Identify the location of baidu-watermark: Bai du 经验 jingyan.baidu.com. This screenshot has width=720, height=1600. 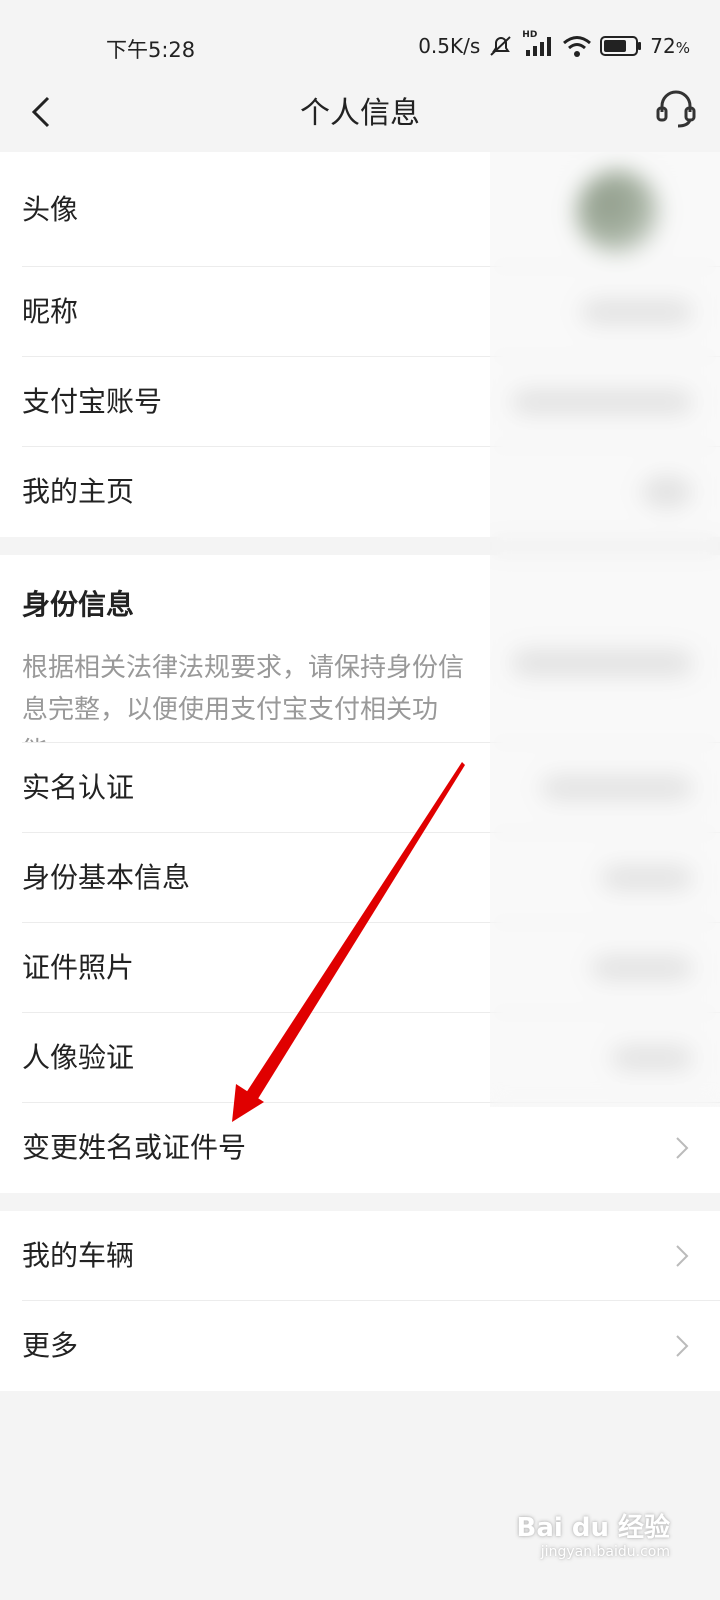
(593, 1536).